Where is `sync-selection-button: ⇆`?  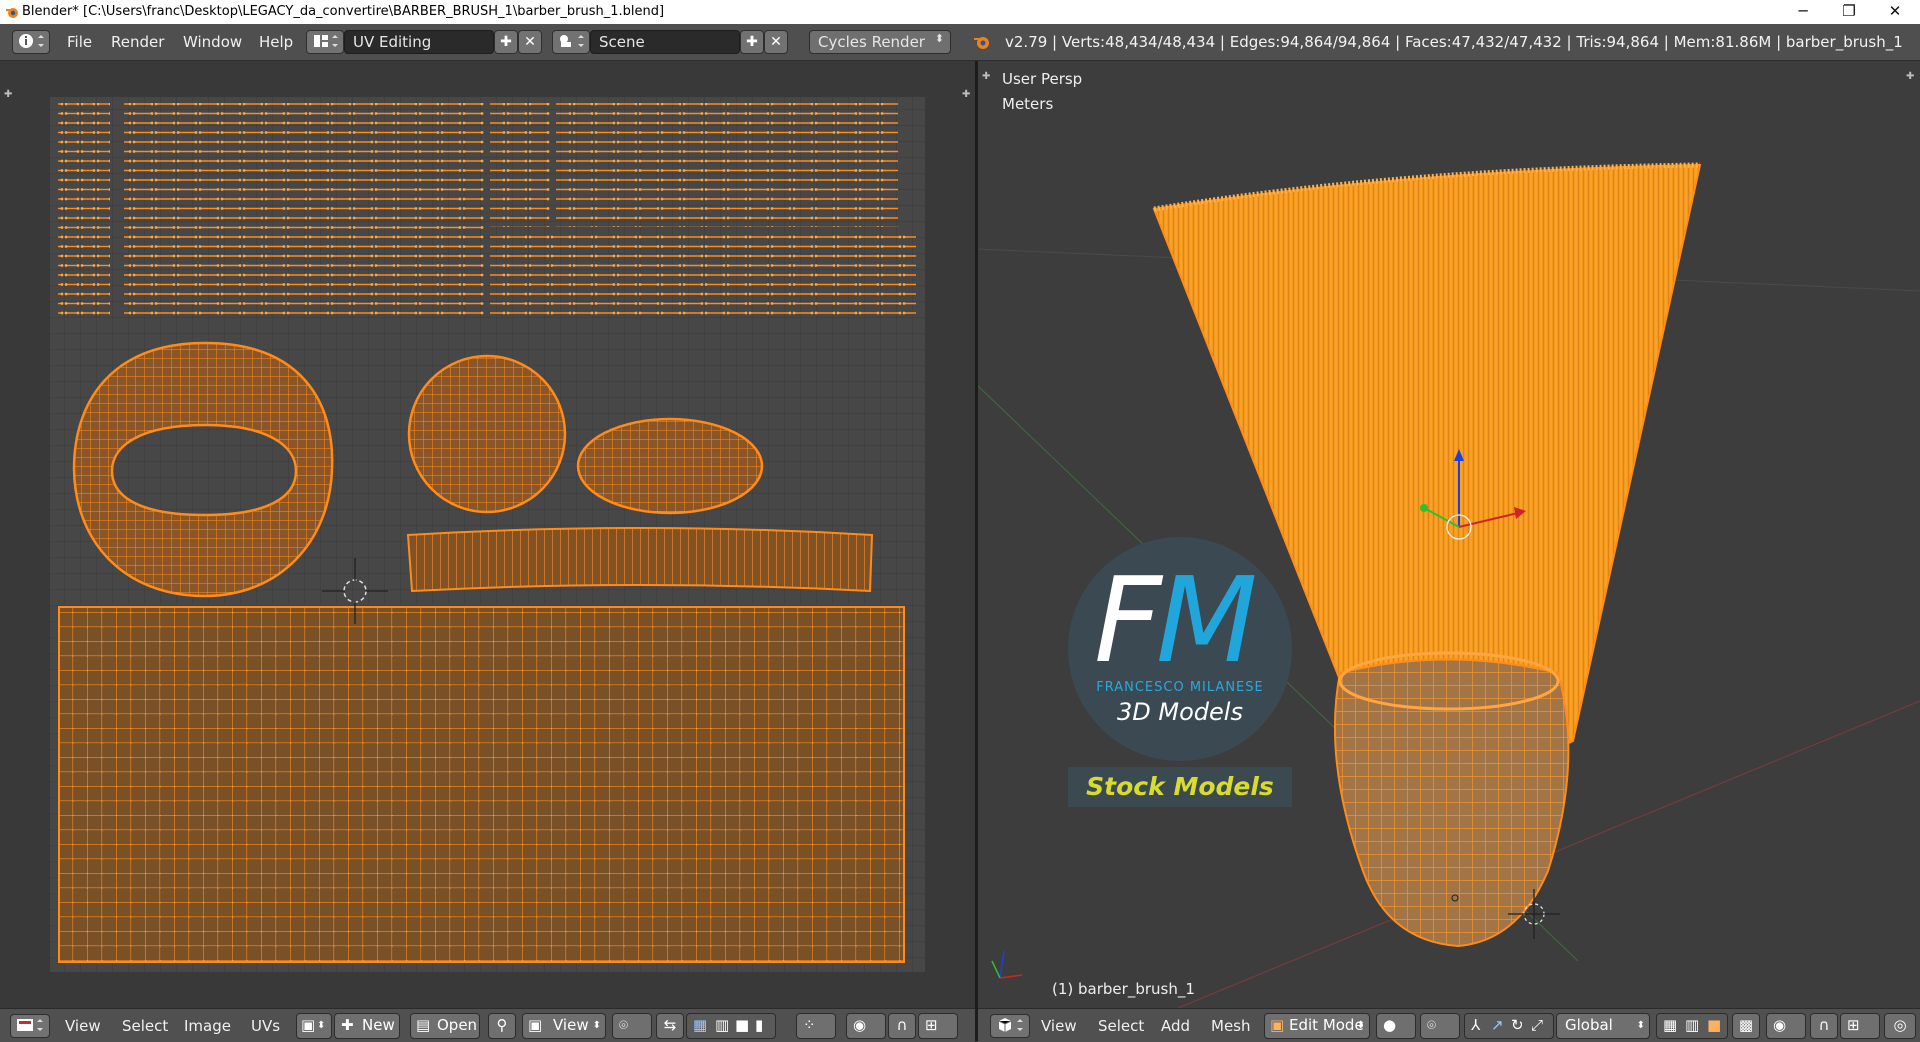
sync-selection-button: ⇆ is located at coordinates (670, 1026).